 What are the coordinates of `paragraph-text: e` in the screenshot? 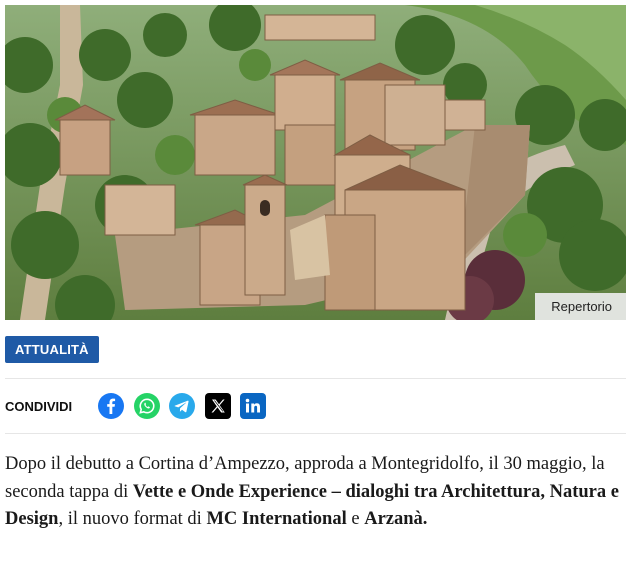 It's located at (355, 519).